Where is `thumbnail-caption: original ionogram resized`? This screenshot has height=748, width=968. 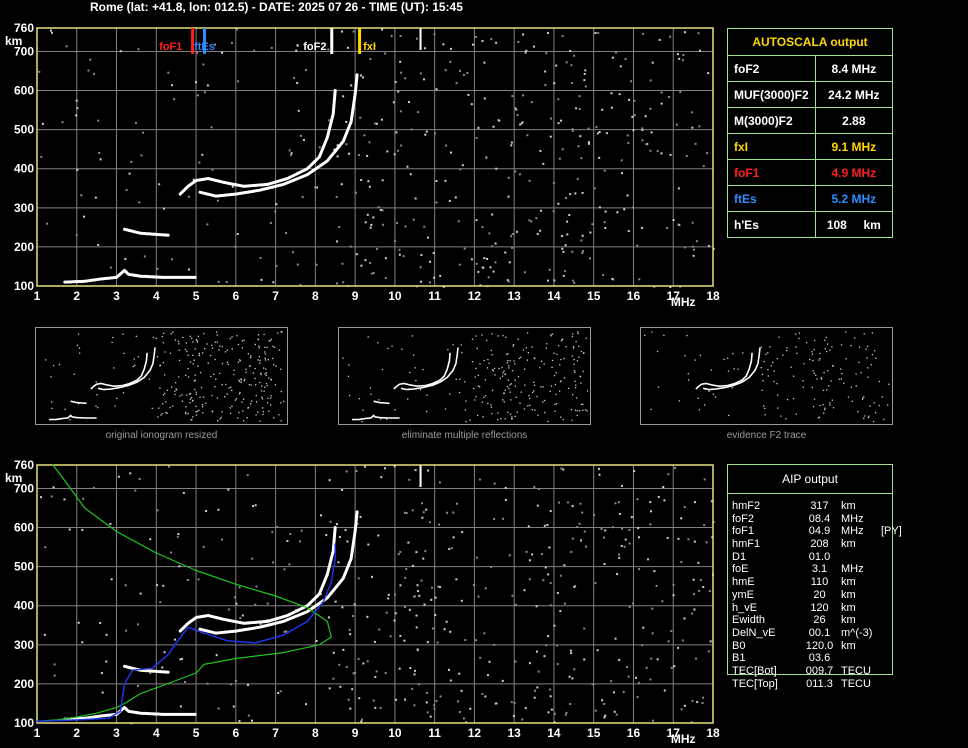
thumbnail-caption: original ionogram resized is located at coordinates (161, 435).